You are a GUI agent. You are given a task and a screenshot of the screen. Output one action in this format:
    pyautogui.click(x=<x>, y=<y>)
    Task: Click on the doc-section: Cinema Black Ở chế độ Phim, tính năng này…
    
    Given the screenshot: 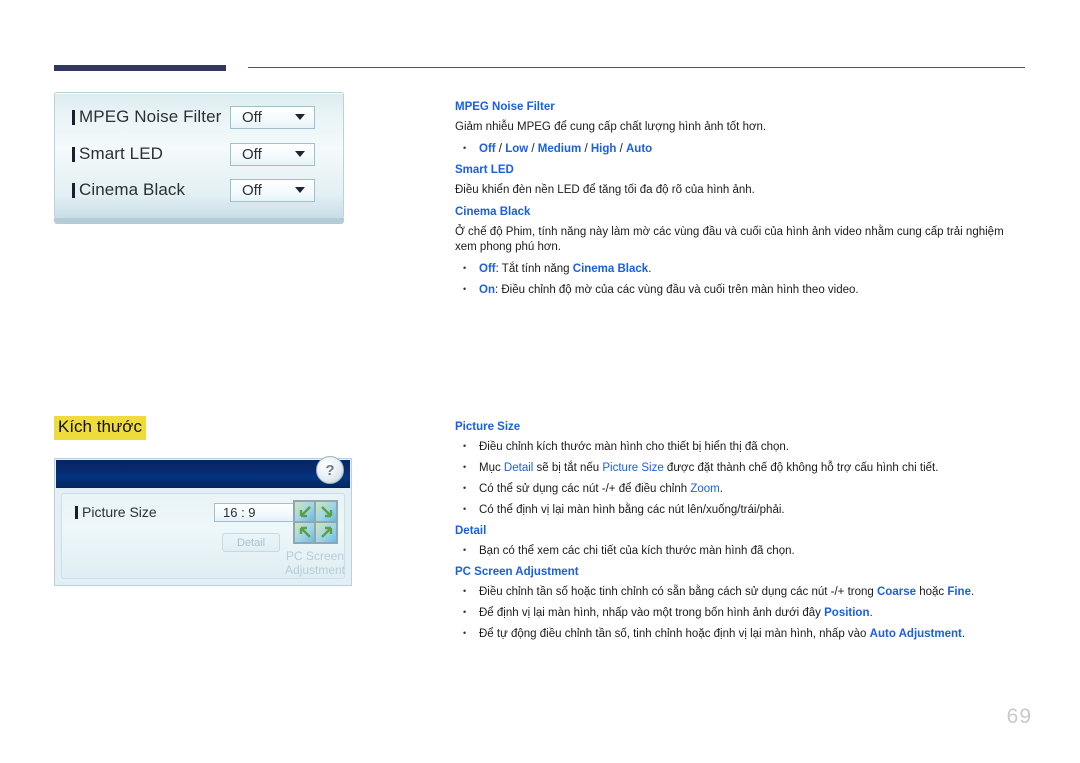 What is the action you would take?
    pyautogui.click(x=741, y=251)
    